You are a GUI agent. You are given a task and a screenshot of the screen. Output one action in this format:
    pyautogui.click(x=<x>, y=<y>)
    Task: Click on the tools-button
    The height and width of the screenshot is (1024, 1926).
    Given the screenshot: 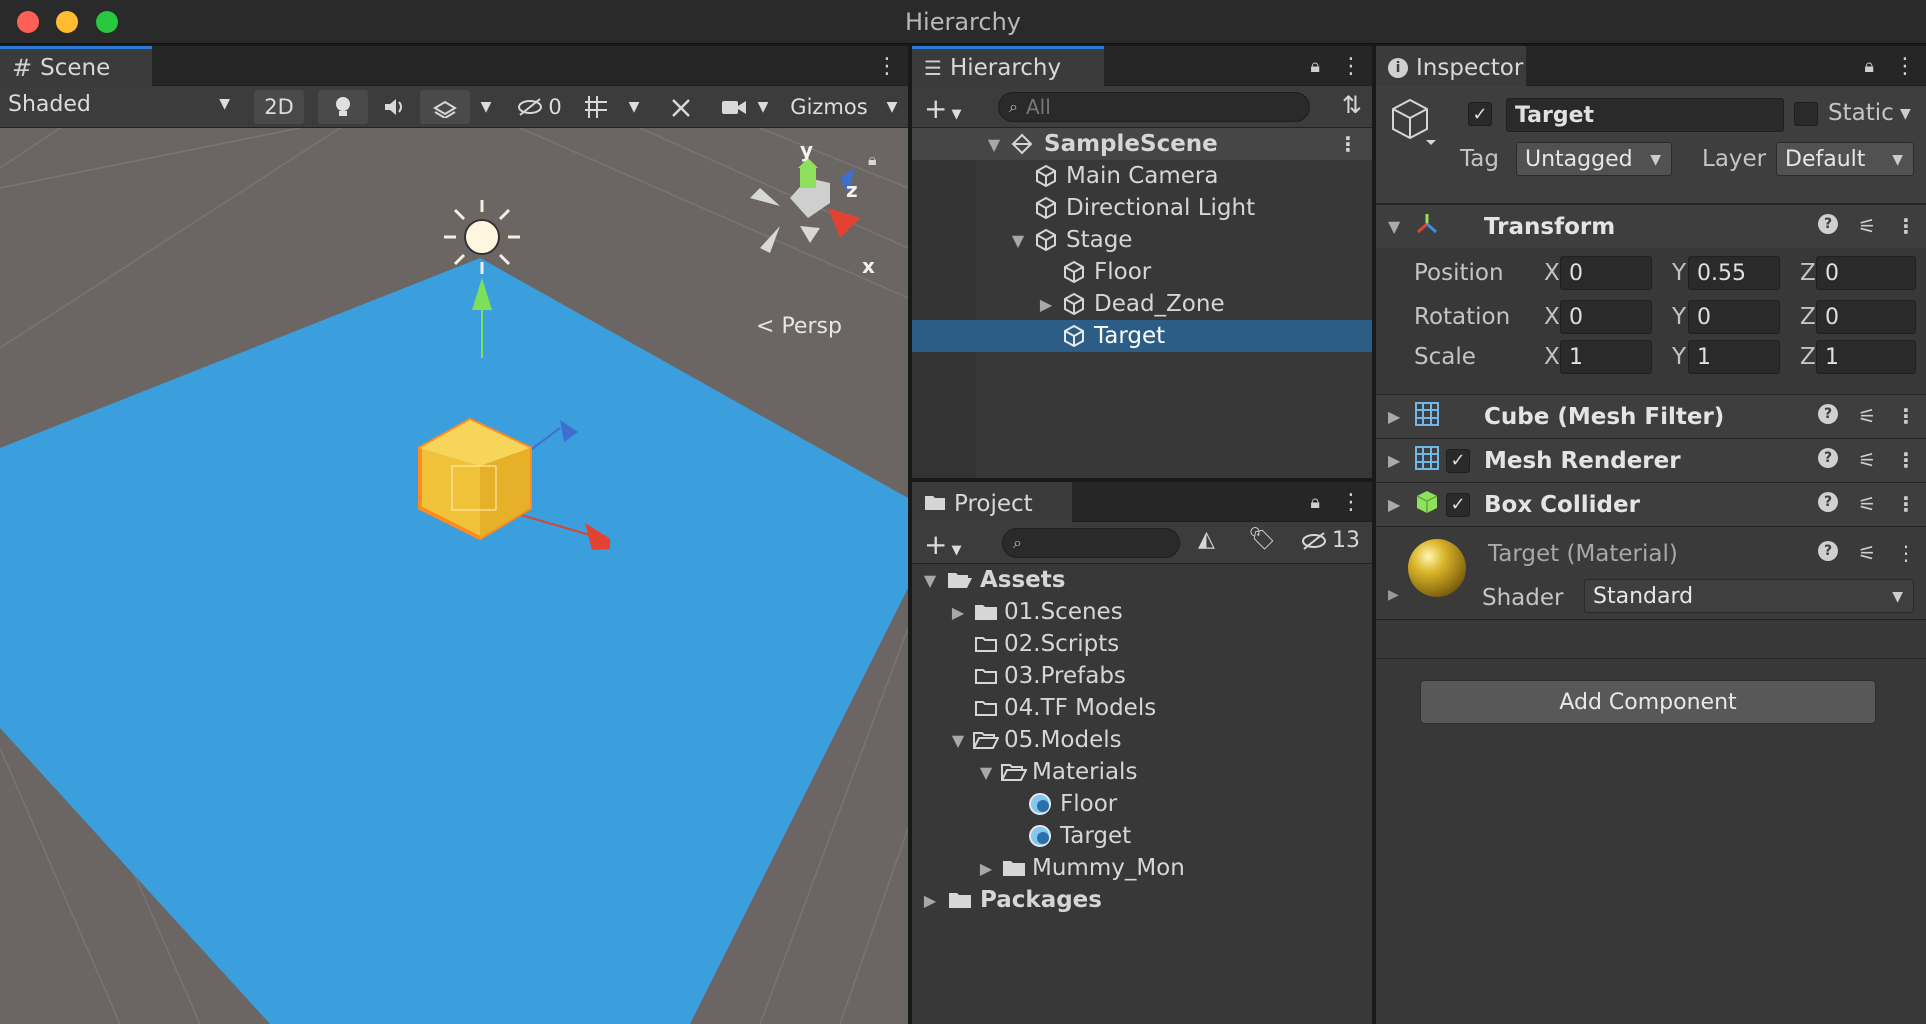 What is the action you would take?
    pyautogui.click(x=682, y=107)
    